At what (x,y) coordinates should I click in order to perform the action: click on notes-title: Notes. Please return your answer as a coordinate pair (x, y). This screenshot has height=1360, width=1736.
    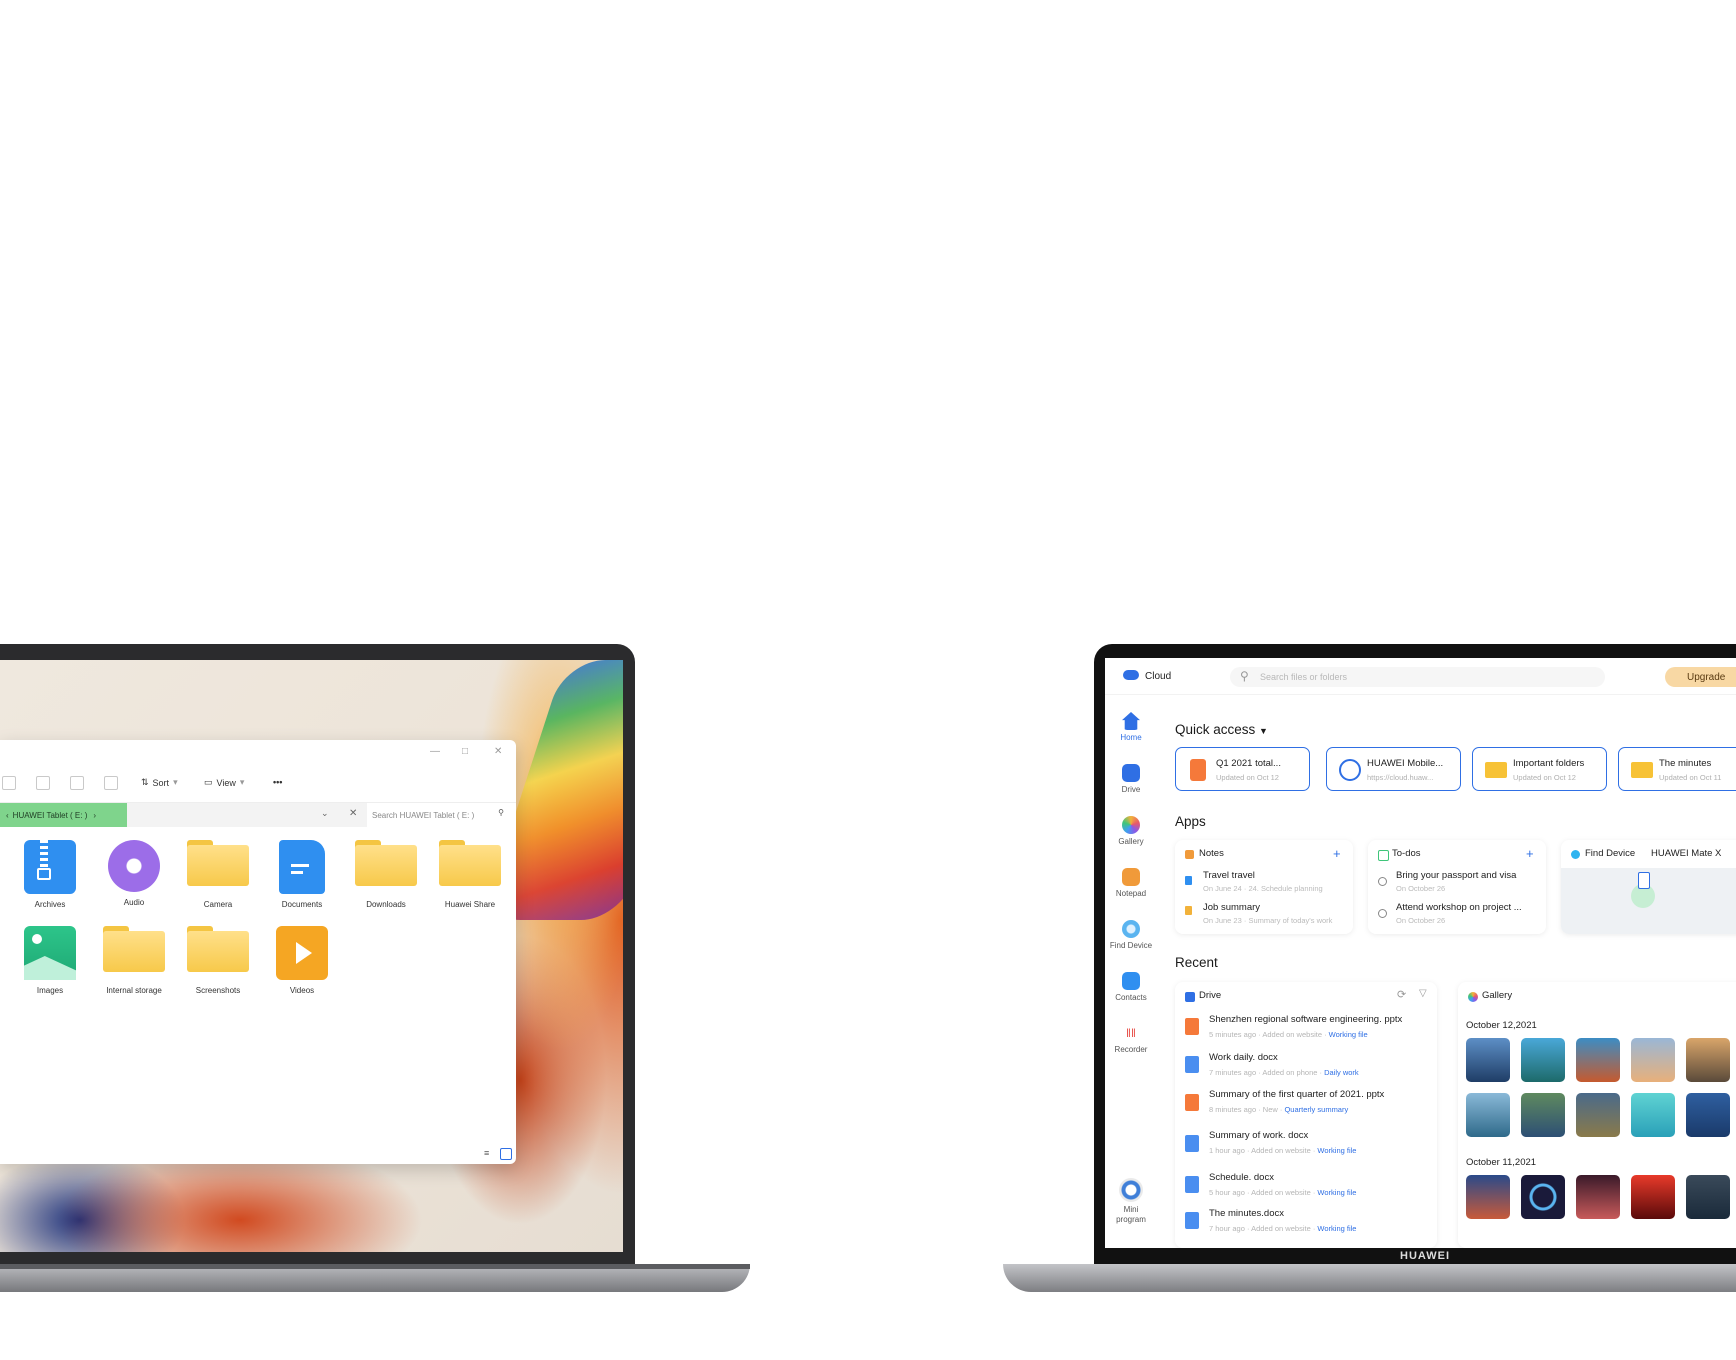
    Looking at the image, I should click on (1211, 853).